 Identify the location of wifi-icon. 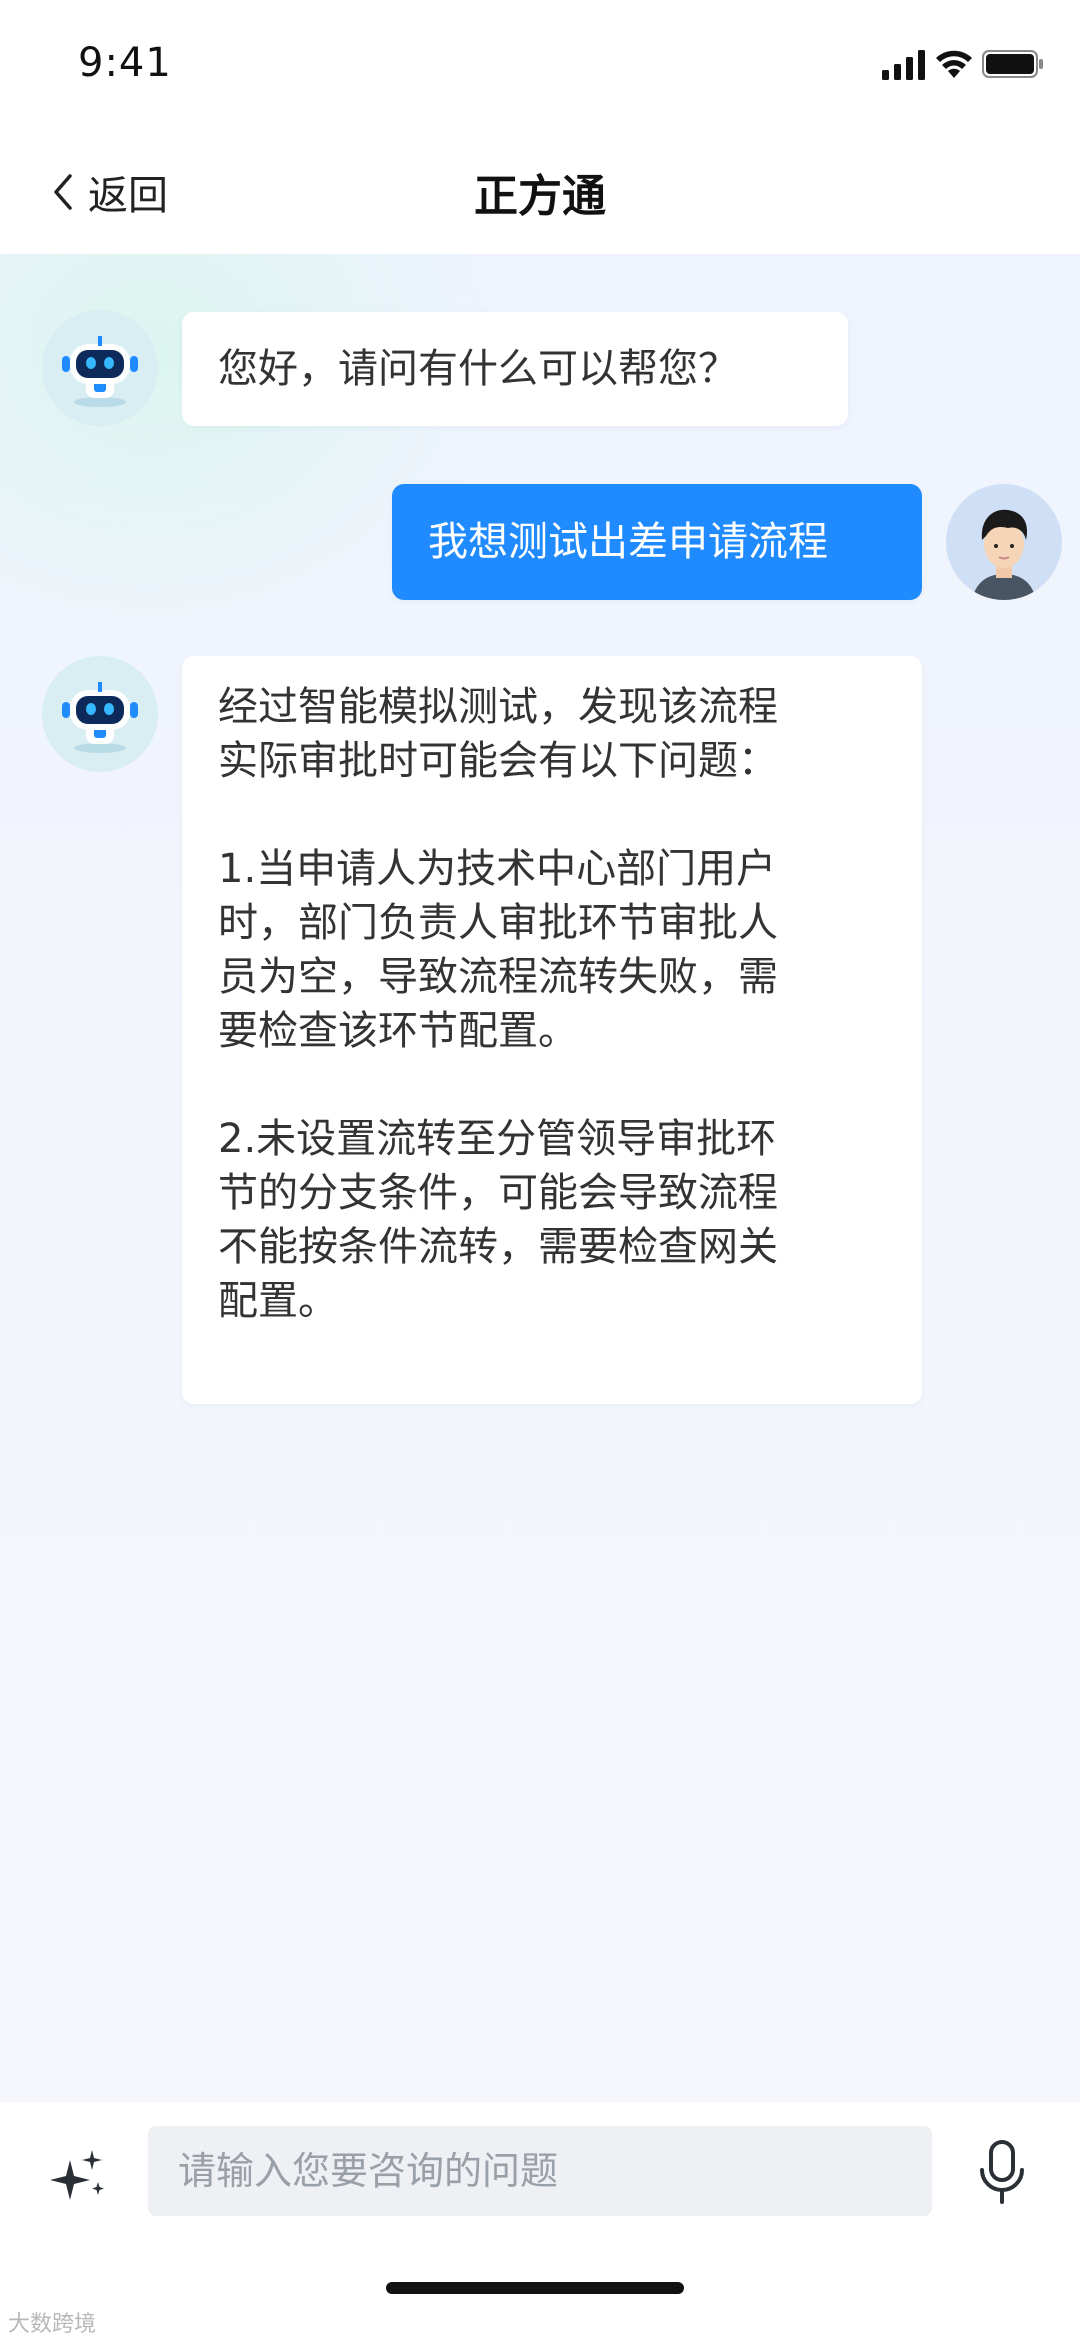
(954, 64).